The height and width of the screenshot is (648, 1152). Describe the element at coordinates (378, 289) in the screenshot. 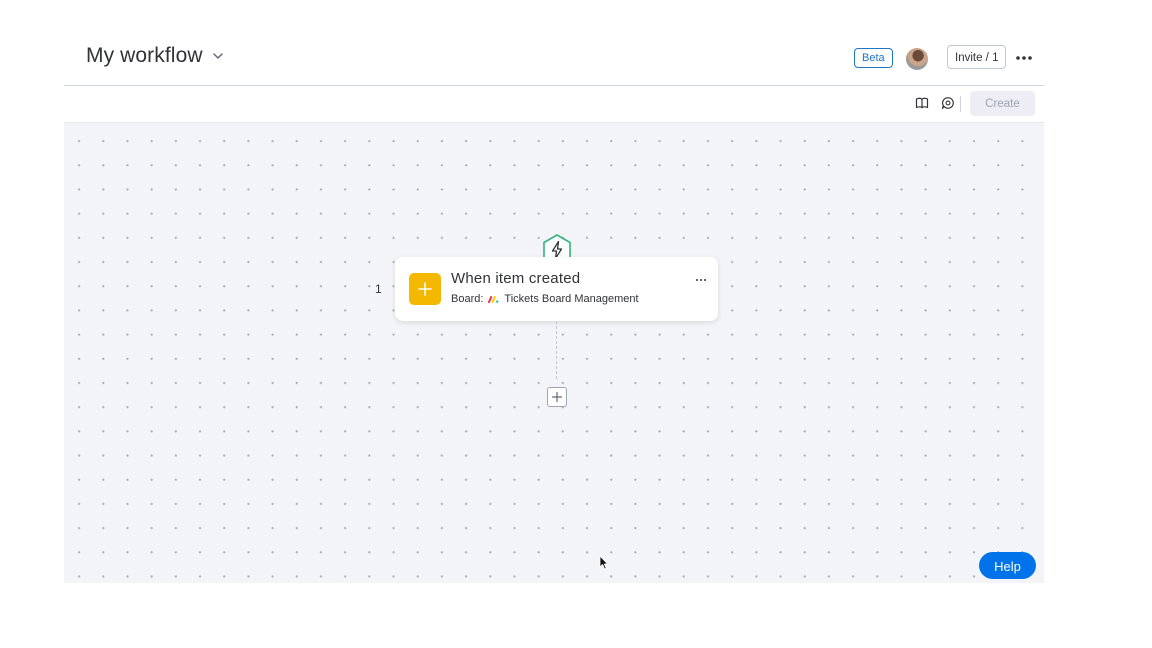

I see `step-number: 1` at that location.